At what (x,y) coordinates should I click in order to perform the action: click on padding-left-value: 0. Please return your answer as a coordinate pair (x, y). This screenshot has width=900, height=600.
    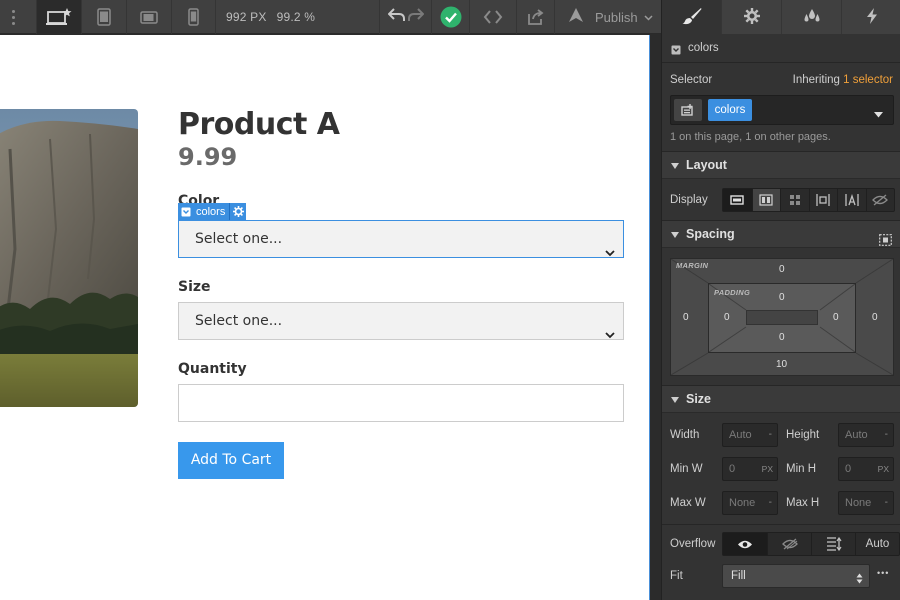
    Looking at the image, I should click on (727, 317).